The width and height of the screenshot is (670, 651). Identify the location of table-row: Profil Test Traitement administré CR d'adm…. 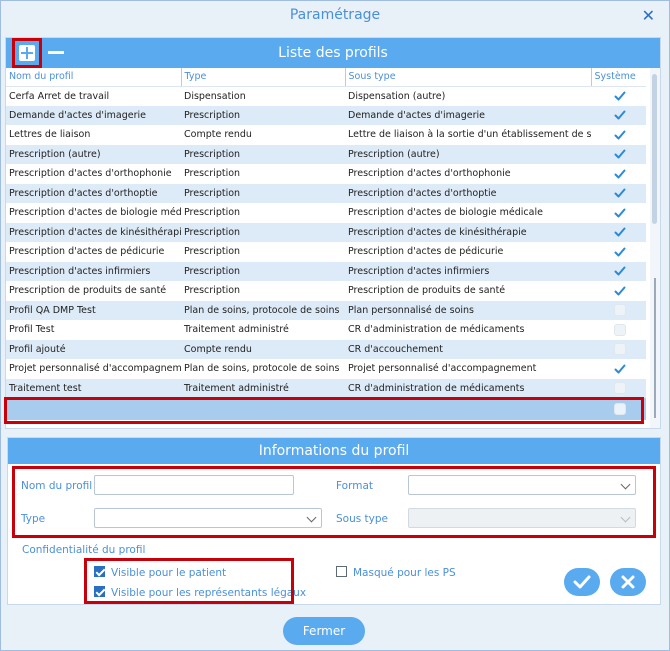
(326, 330).